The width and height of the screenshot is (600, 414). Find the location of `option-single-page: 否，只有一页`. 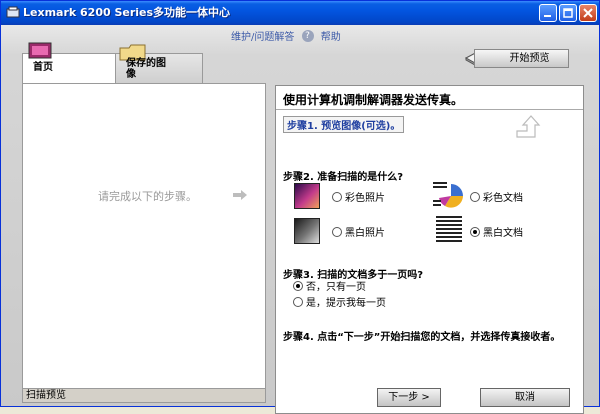

option-single-page: 否，只有一页 is located at coordinates (329, 287).